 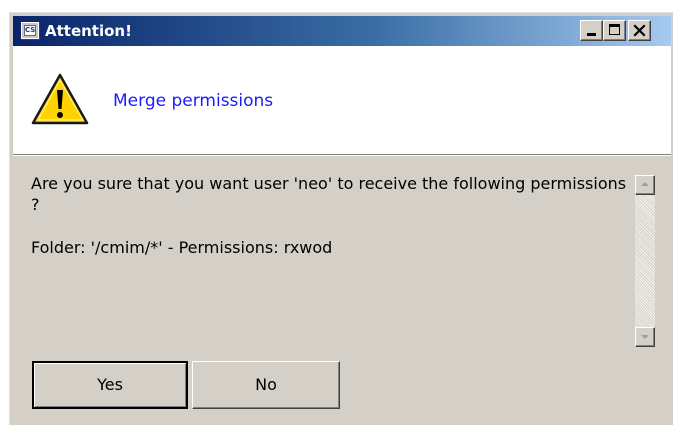 I want to click on close-icon, so click(x=639, y=30).